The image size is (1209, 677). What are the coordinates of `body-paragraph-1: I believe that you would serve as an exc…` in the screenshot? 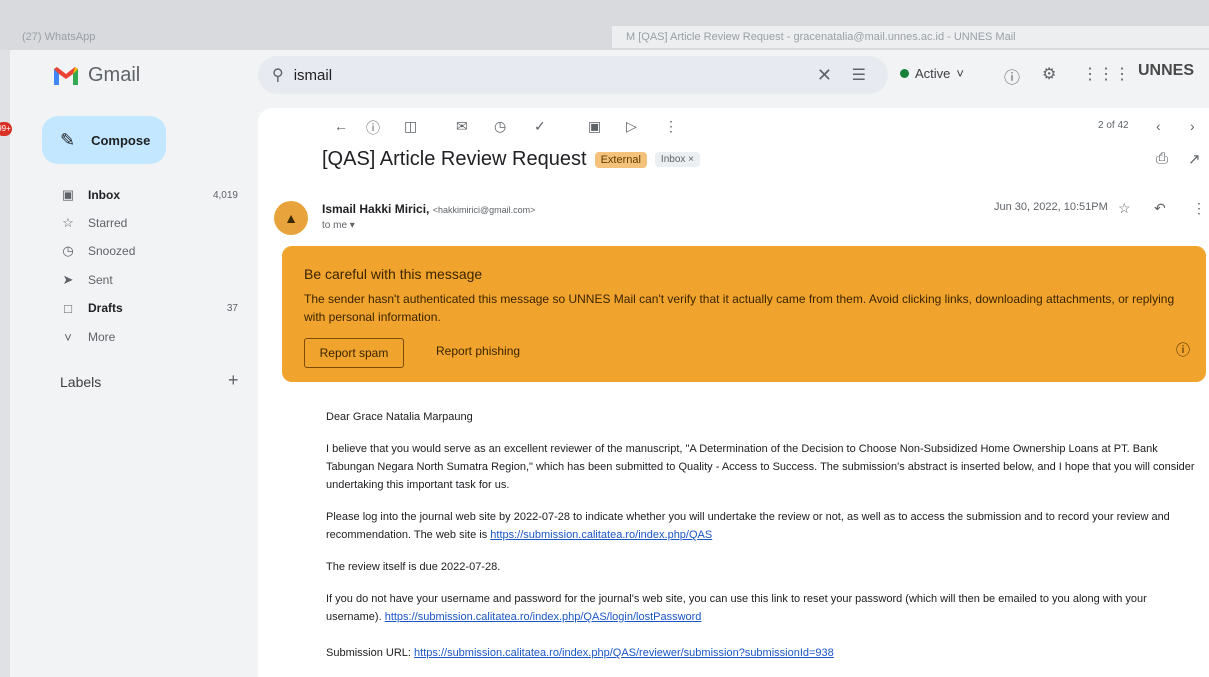 It's located at (760, 467).